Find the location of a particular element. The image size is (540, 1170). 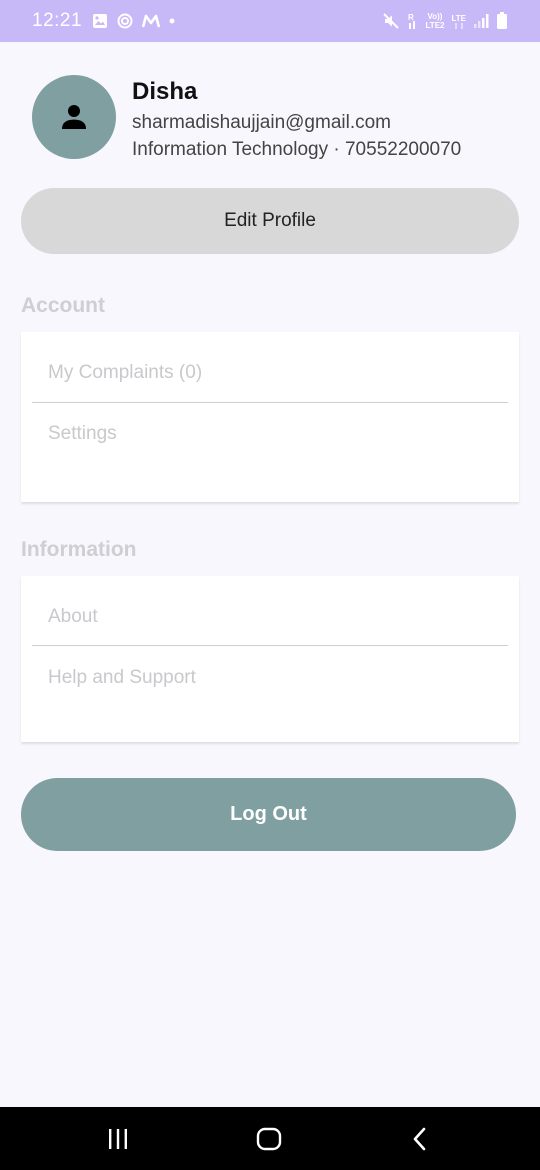

about-item: About is located at coordinates (73, 617).